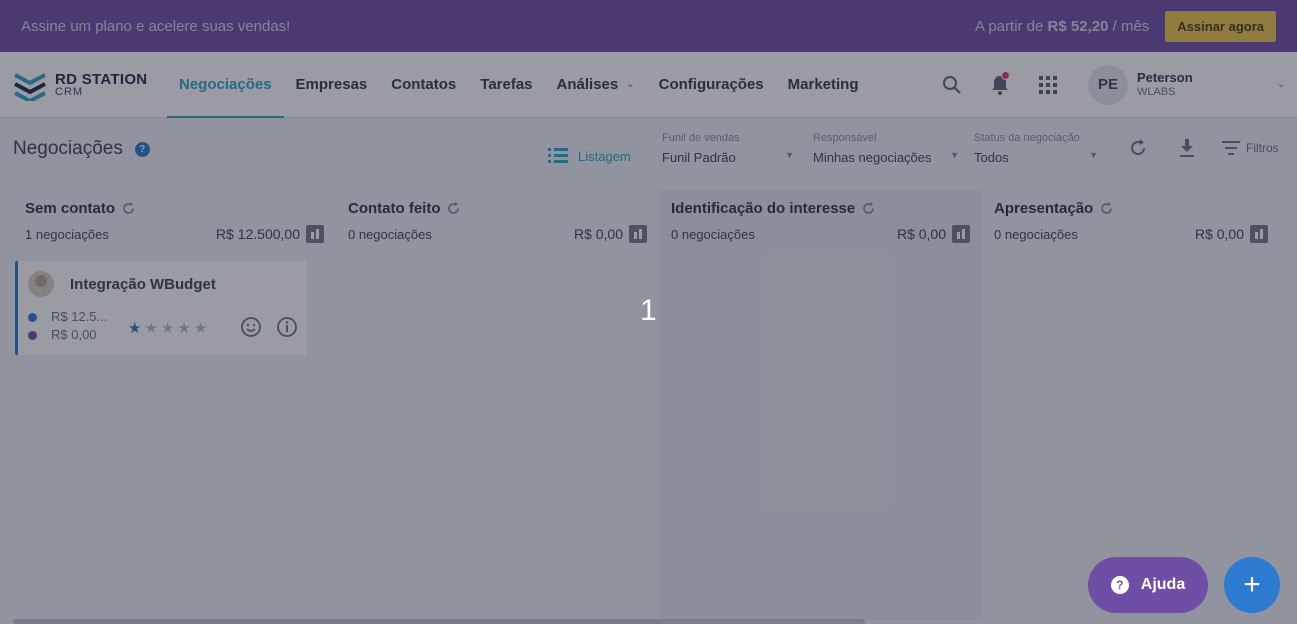  What do you see at coordinates (872, 157) in the screenshot?
I see `owner-filter-value: Minhas negociações` at bounding box center [872, 157].